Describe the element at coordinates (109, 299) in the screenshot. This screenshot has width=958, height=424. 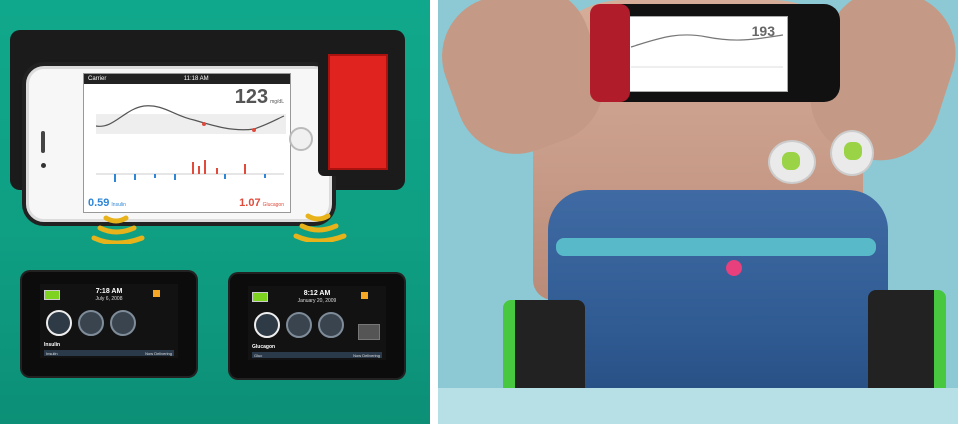
I see `pump-date: July 6, 2008` at that location.